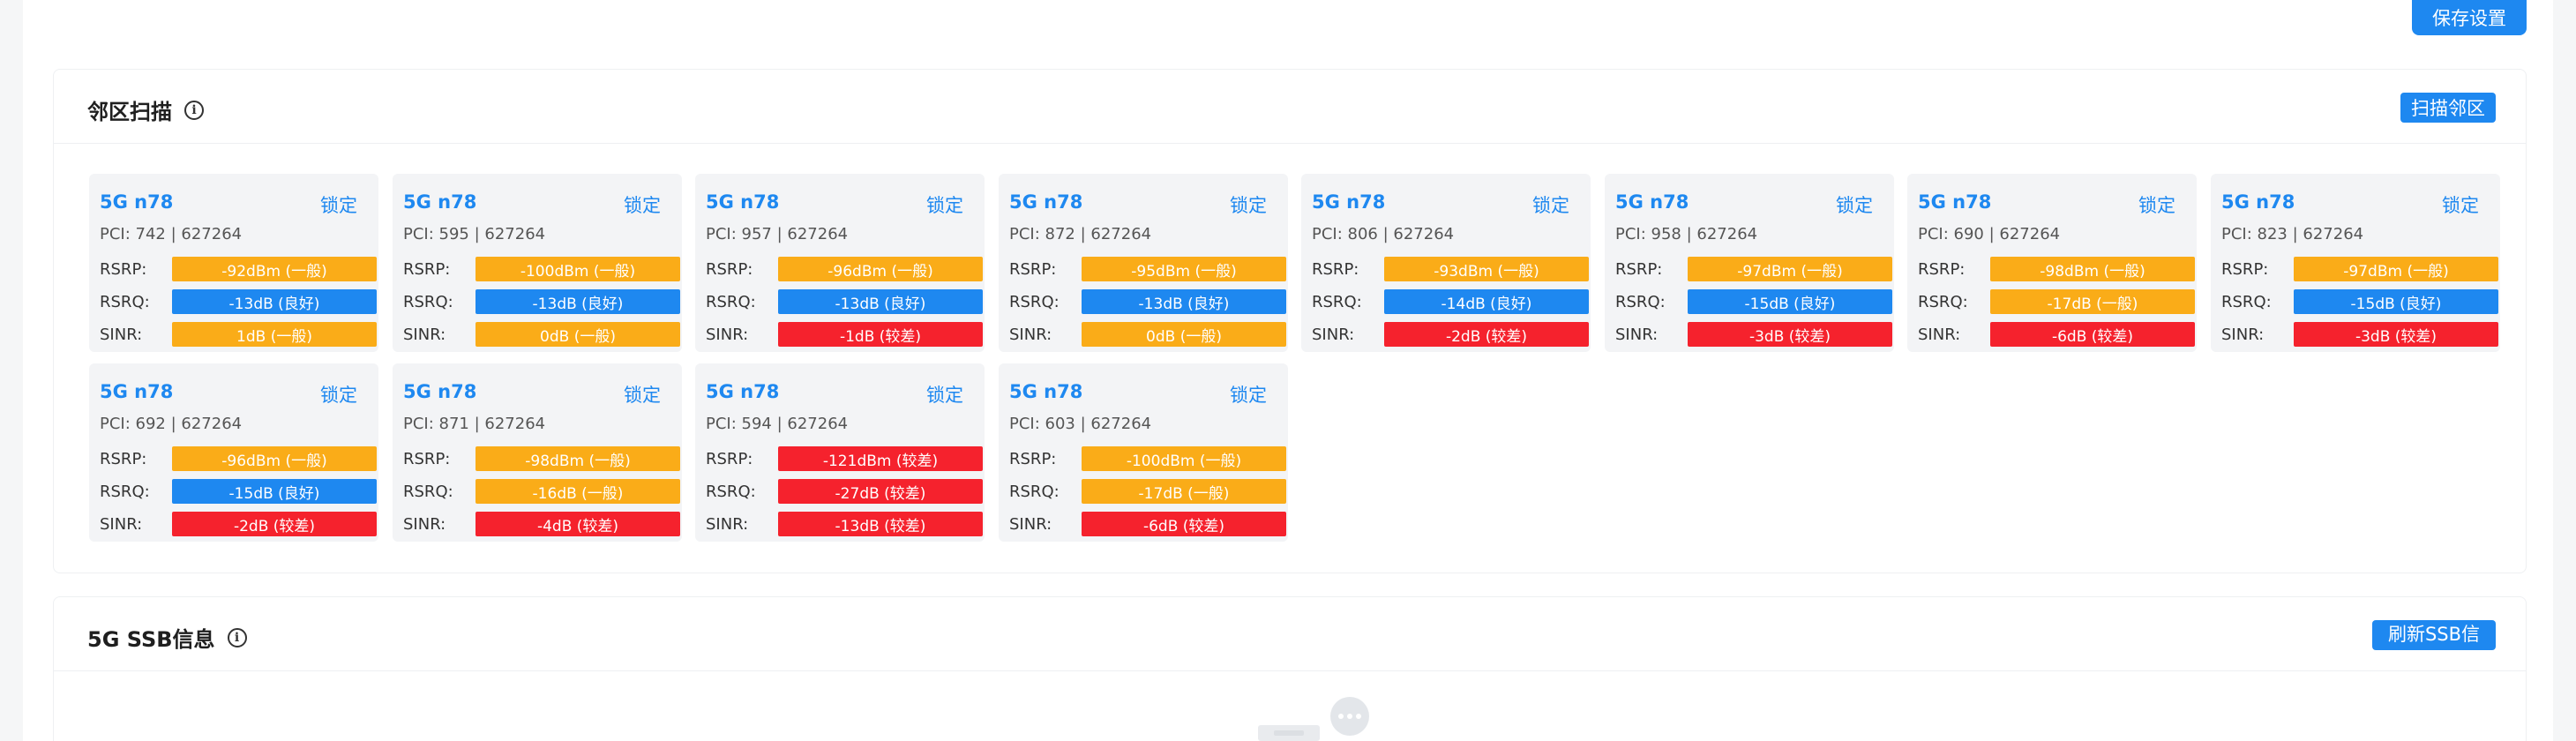 Image resolution: width=2576 pixels, height=741 pixels. I want to click on rsrq-row: RSRQ: -27dB (较差), so click(845, 491).